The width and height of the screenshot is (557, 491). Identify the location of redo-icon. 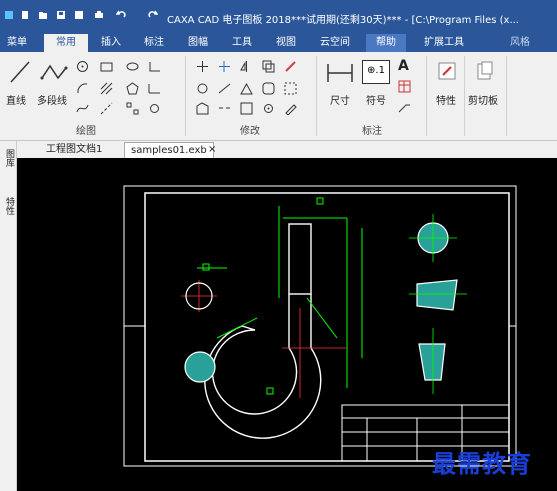
(153, 15).